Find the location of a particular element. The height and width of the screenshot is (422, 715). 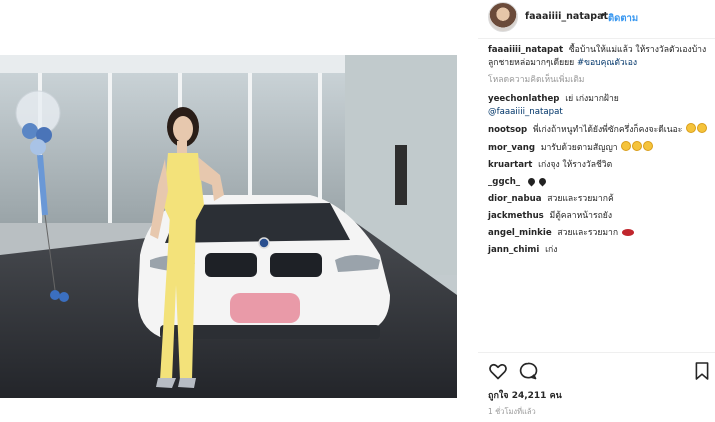

blurred-plate is located at coordinates (265, 308).